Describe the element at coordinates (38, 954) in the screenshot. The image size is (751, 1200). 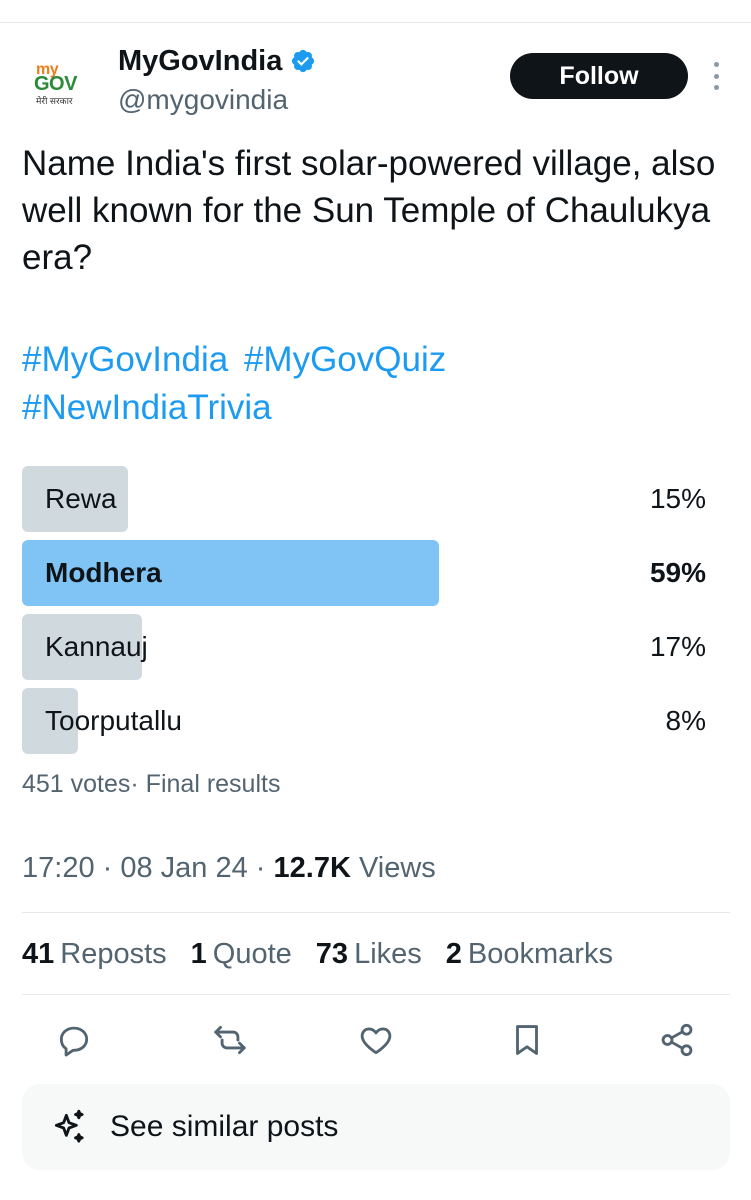
I see `reposts-count: 41` at that location.